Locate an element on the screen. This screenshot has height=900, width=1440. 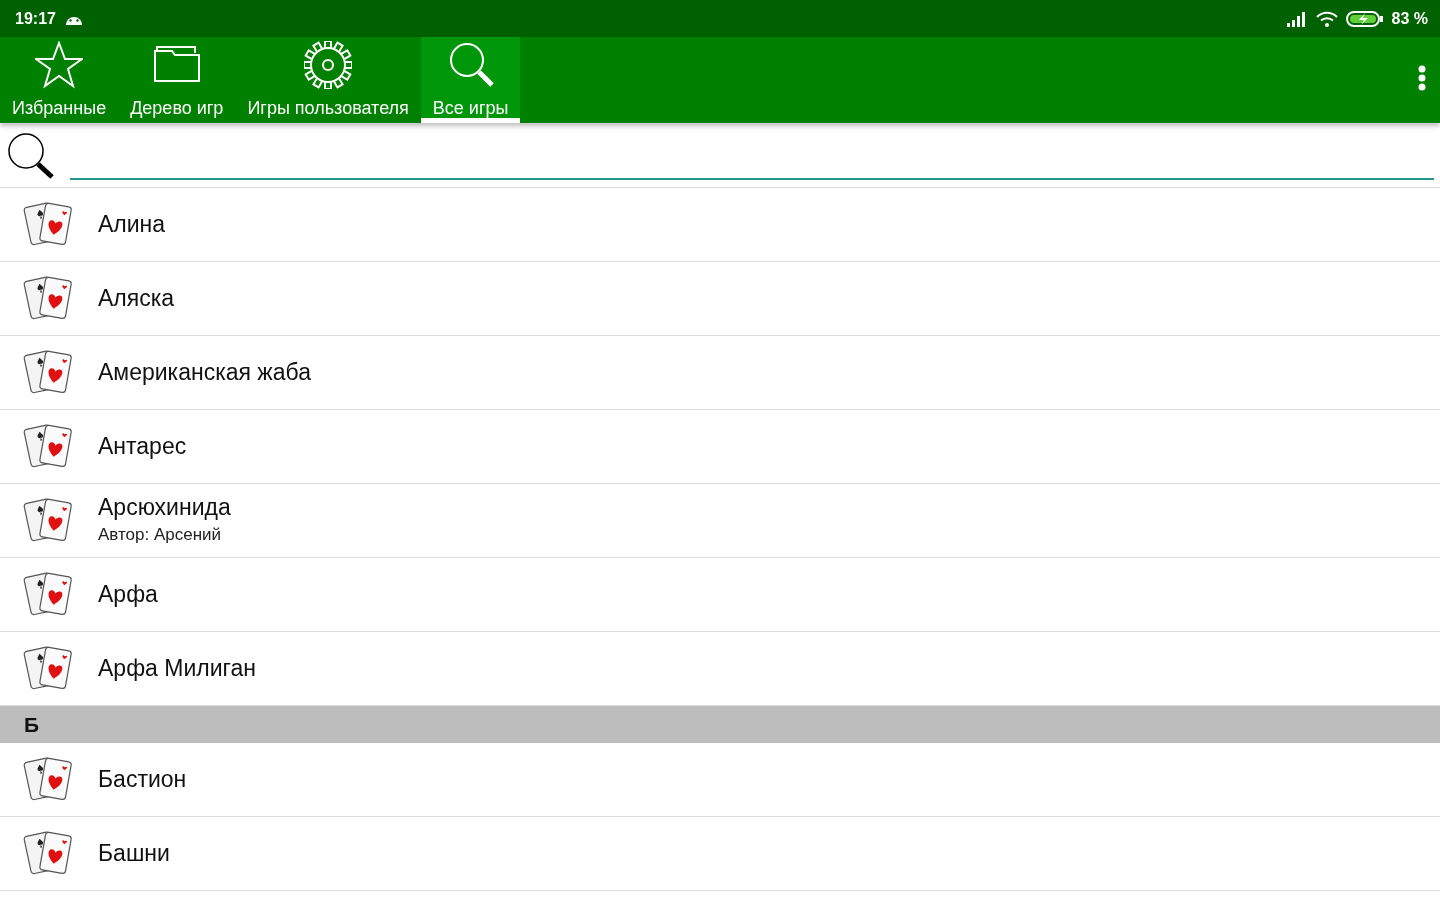
battery-text: 83 % is located at coordinates (1409, 18).